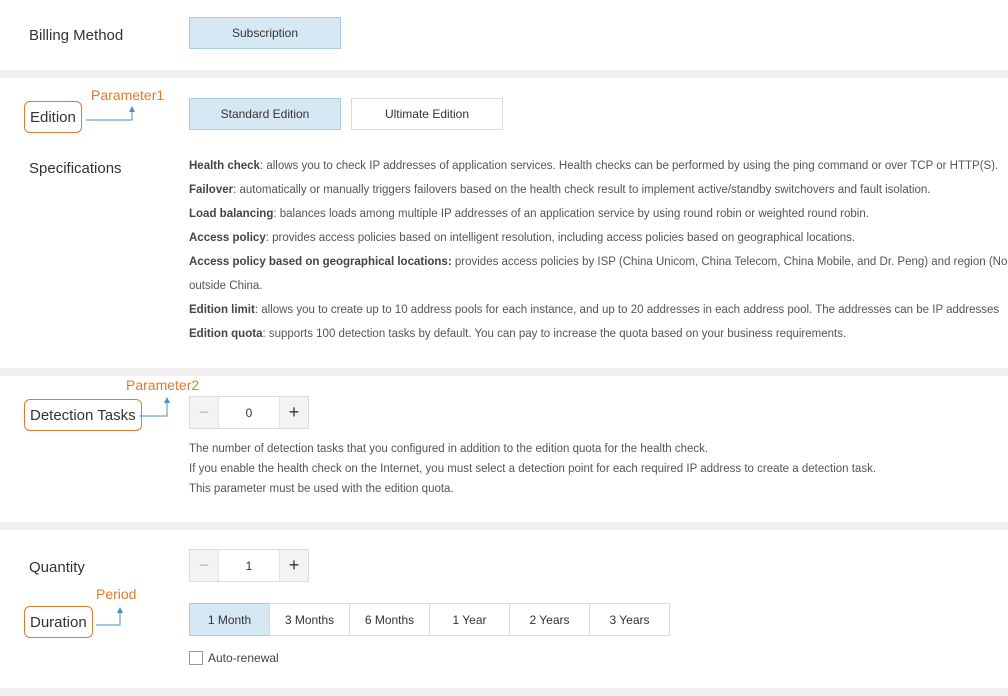 The width and height of the screenshot is (1008, 696). Describe the element at coordinates (204, 565) in the screenshot. I see `quantity-decrement-button: −` at that location.